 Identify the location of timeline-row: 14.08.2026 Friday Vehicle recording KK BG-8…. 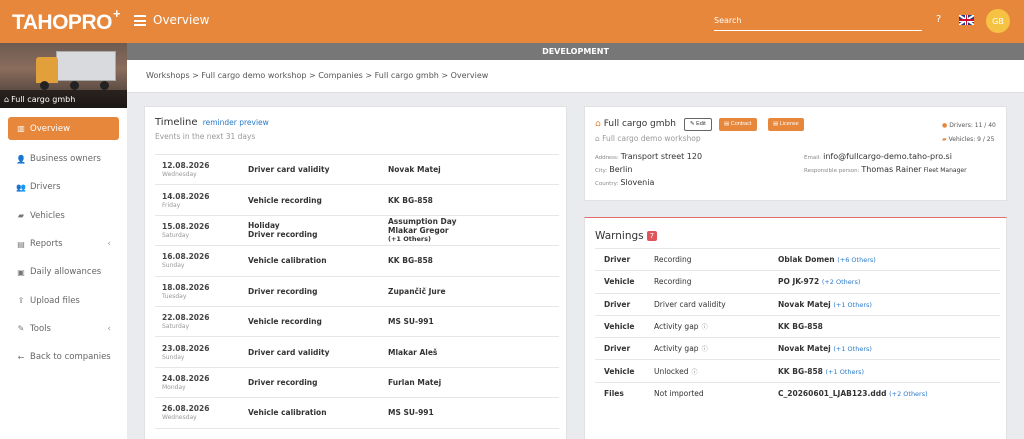
(357, 200).